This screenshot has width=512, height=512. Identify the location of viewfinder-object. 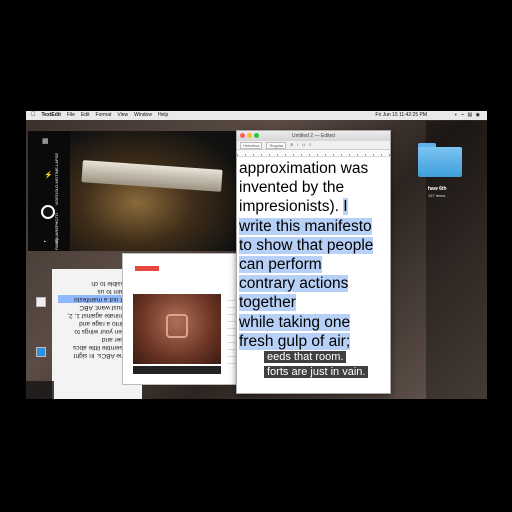
(152, 176).